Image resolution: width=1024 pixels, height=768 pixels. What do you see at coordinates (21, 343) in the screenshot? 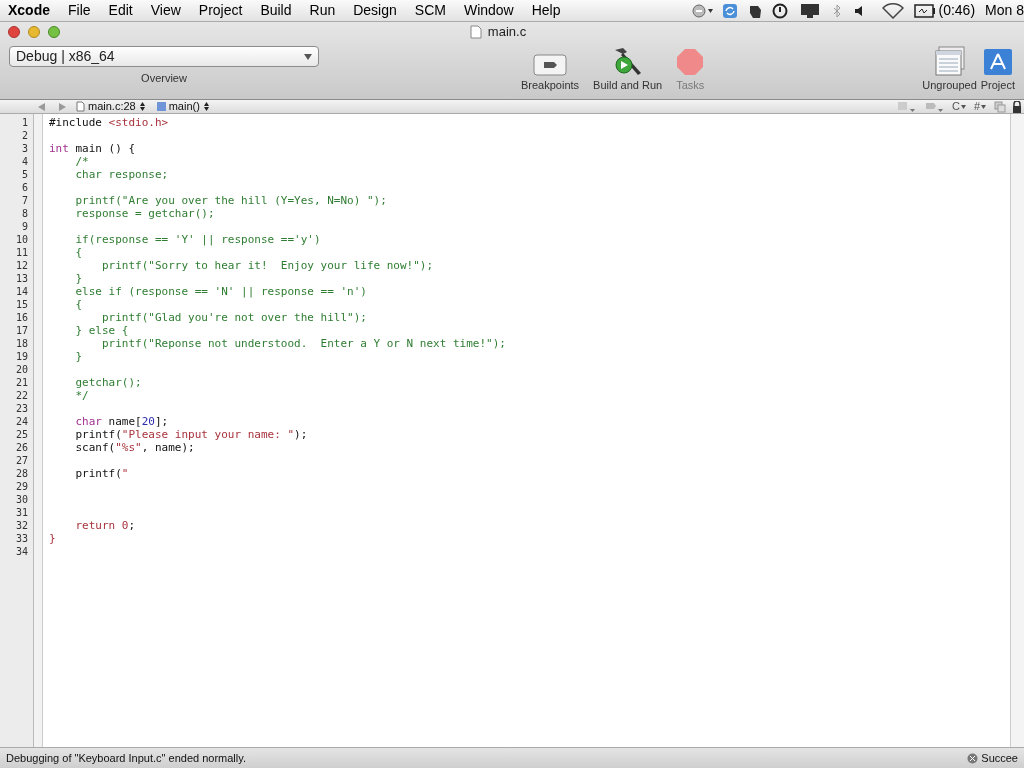
I see `line-number: 18` at bounding box center [21, 343].